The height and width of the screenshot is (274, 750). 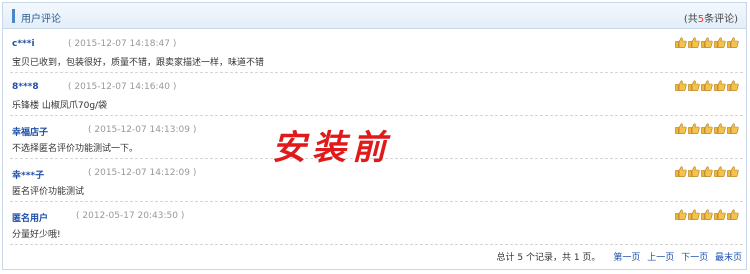 What do you see at coordinates (75, 149) in the screenshot?
I see `comment-text: 不选择匿名评价功能测试一下。` at bounding box center [75, 149].